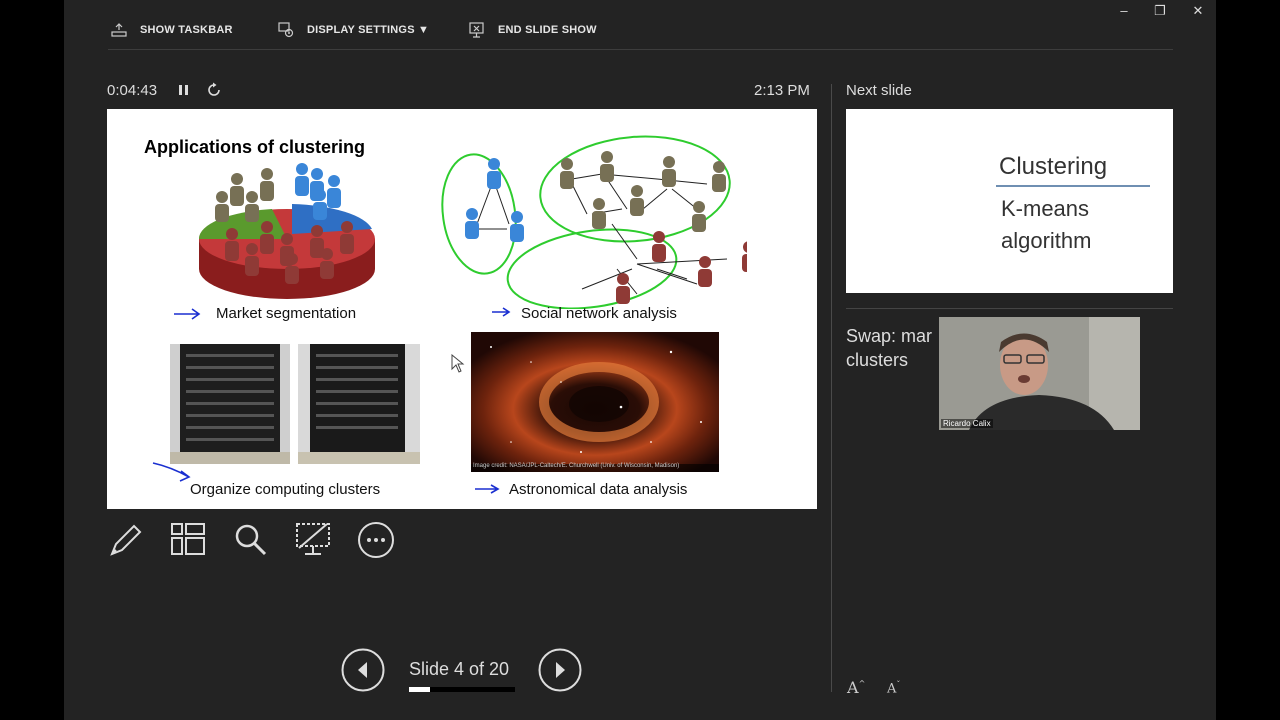 This screenshot has height=720, width=1280. Describe the element at coordinates (255, 147) in the screenshot. I see `slide-title: Applications of clustering` at that location.